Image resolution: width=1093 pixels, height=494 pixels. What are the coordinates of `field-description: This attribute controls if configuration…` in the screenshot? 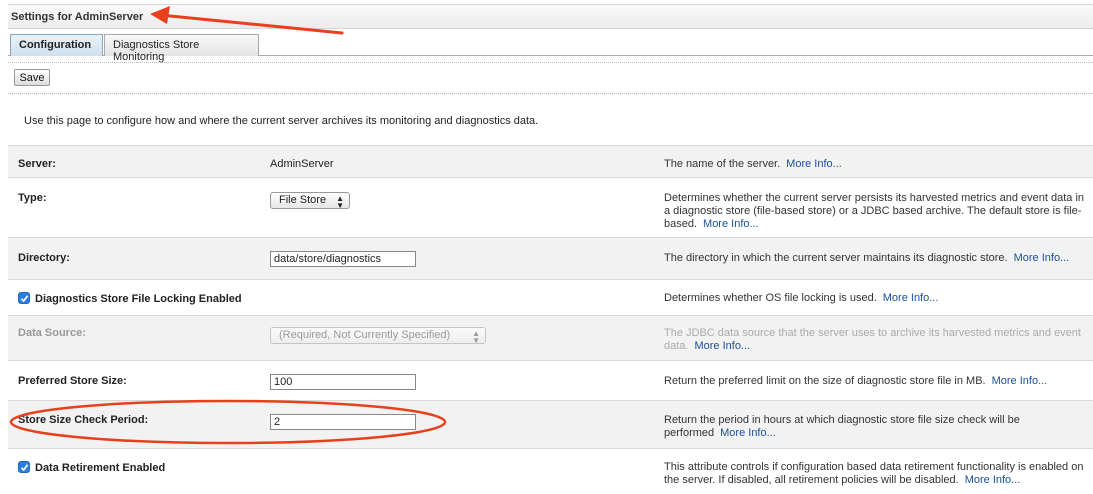 It's located at (876, 474).